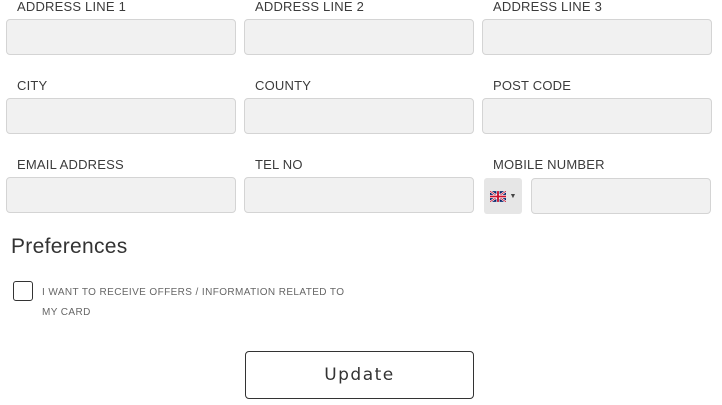 The image size is (722, 405). What do you see at coordinates (597, 116) in the screenshot?
I see `postcode-input` at bounding box center [597, 116].